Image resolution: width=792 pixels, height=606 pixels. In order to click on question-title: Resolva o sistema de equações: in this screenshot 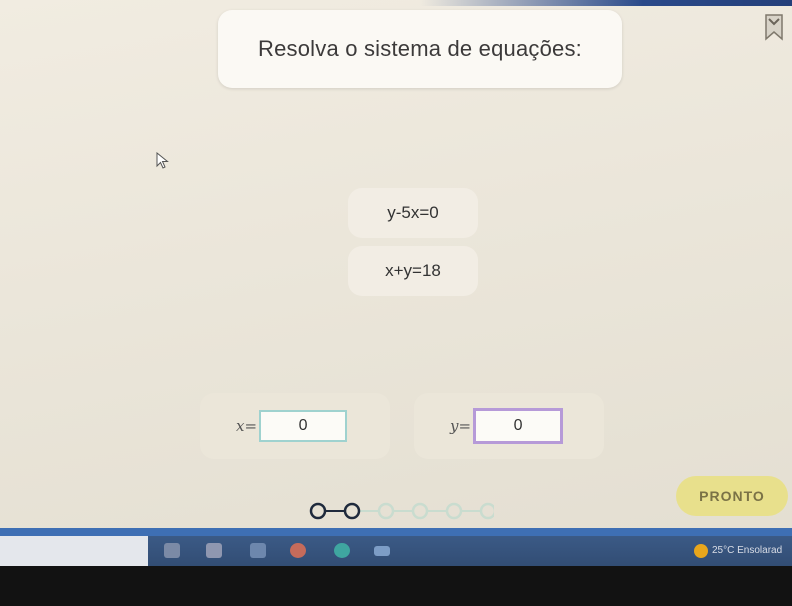, I will do `click(420, 48)`.